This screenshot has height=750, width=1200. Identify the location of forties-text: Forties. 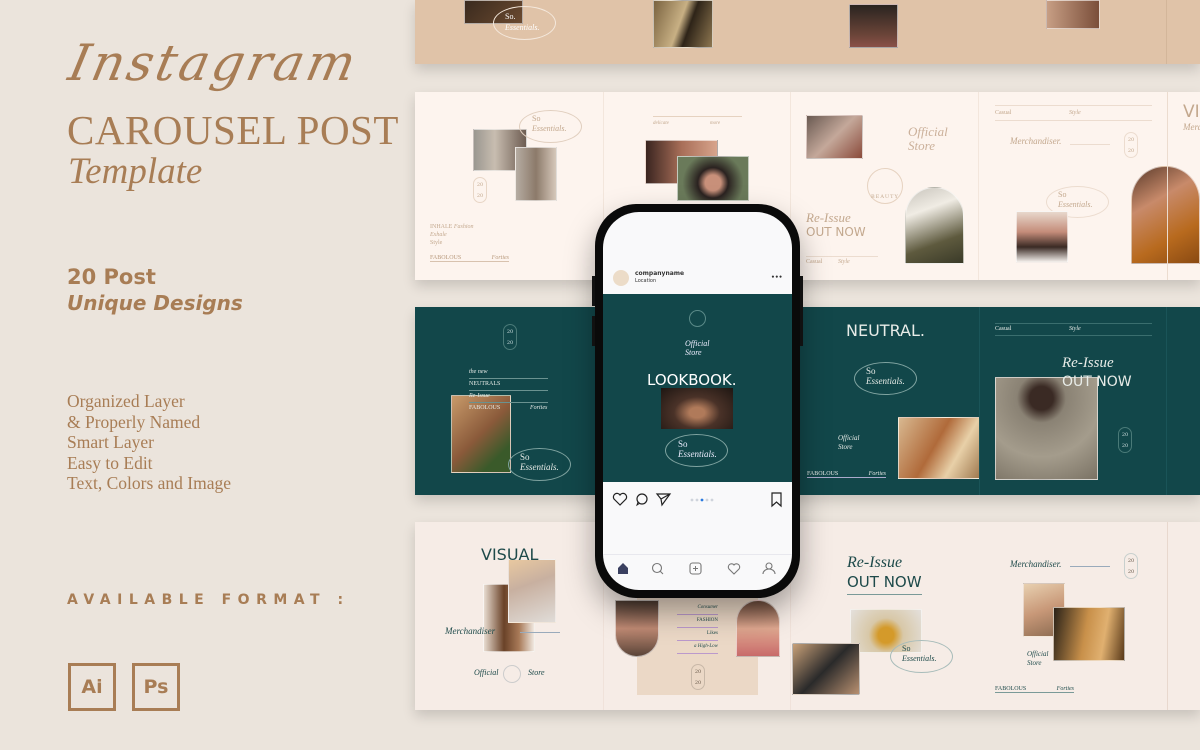
(539, 408).